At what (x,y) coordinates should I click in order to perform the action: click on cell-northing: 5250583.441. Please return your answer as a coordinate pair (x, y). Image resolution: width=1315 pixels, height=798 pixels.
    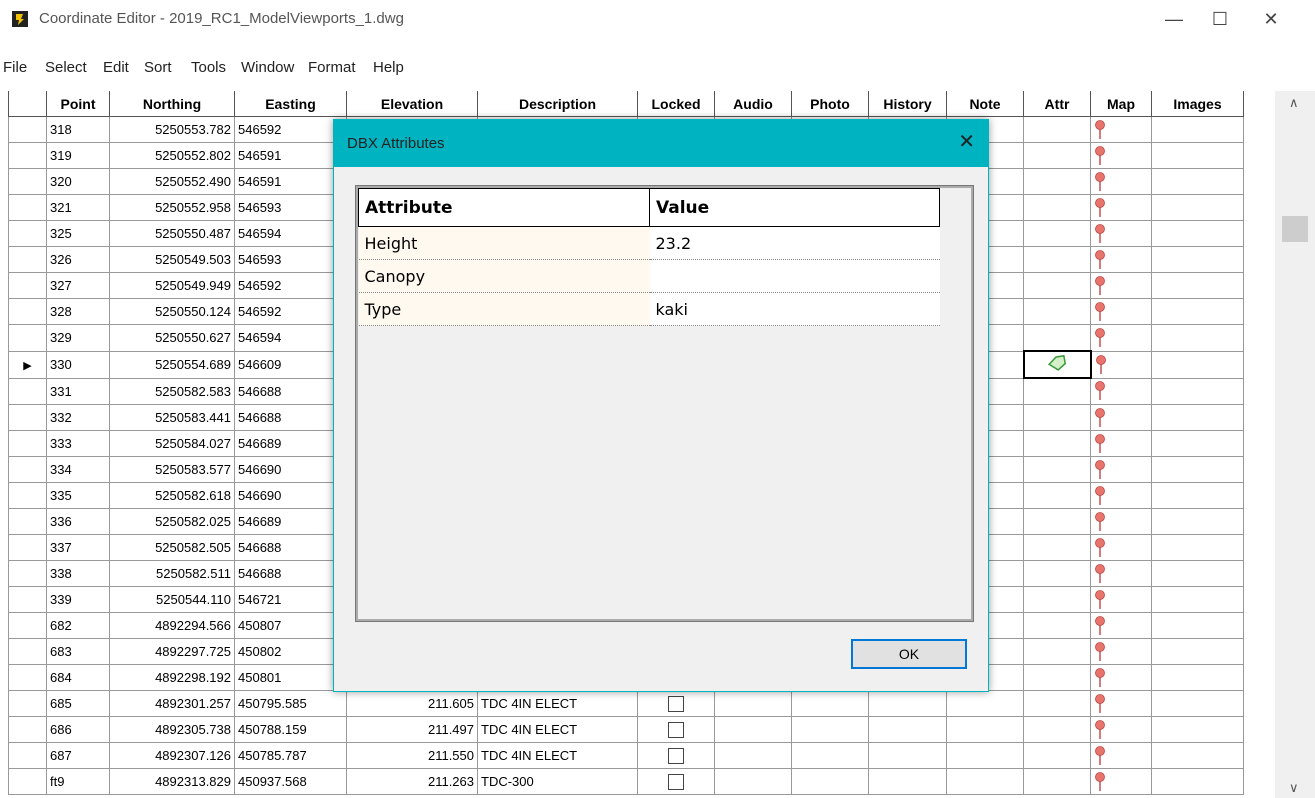
    Looking at the image, I should click on (172, 417).